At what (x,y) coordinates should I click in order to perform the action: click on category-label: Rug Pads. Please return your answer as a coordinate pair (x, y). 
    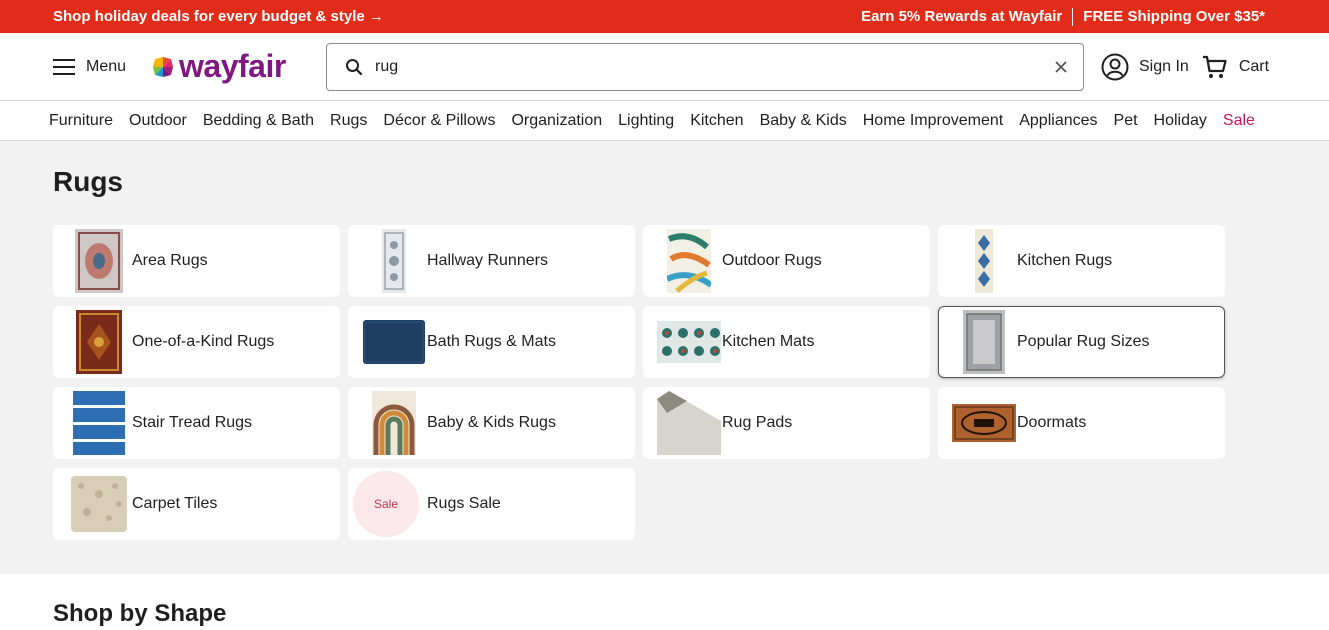
    Looking at the image, I should click on (757, 422).